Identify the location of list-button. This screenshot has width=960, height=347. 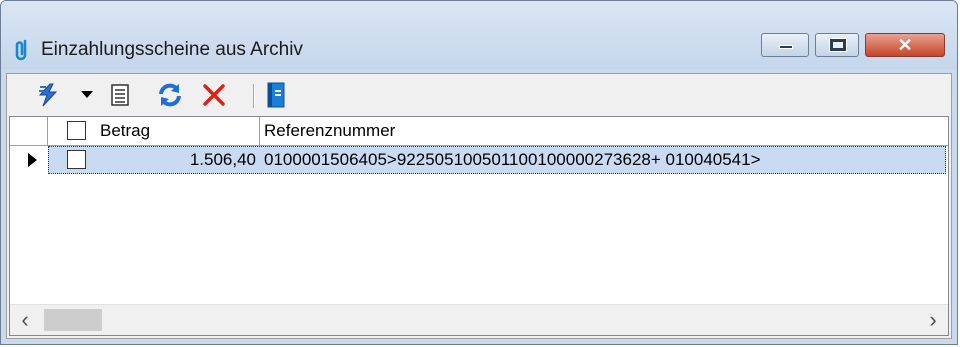
(120, 95).